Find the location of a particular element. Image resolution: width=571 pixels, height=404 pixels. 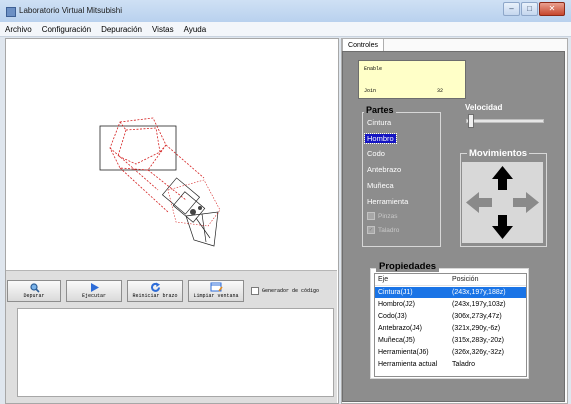

menu-configuracion: Configuración is located at coordinates (66, 29).